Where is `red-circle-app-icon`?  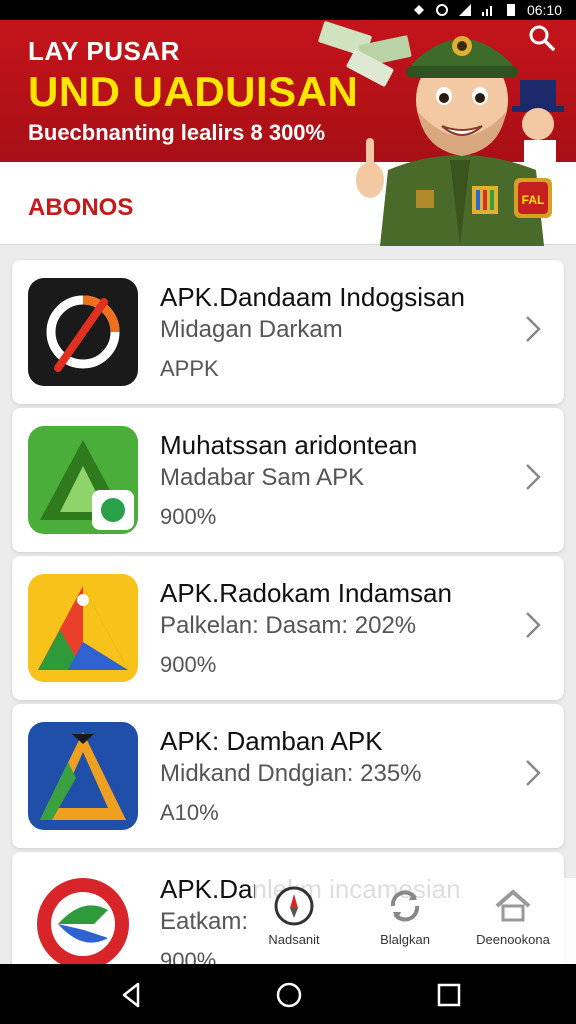 red-circle-app-icon is located at coordinates (83, 924).